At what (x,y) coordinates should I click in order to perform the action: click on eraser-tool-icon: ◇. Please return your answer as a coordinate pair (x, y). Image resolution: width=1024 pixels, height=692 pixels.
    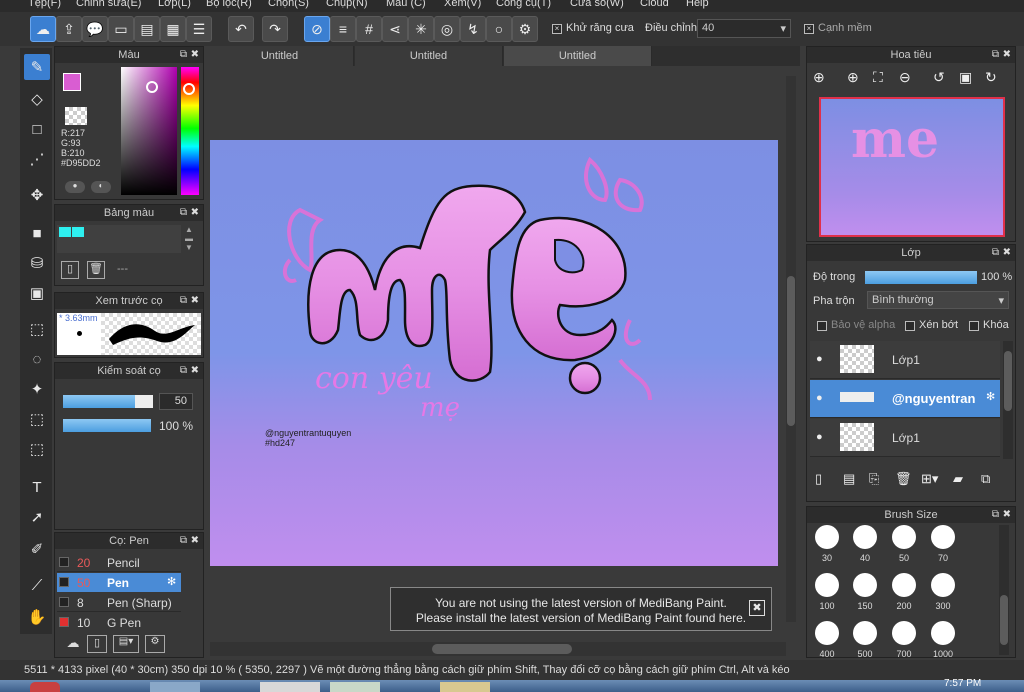
    Looking at the image, I should click on (37, 99).